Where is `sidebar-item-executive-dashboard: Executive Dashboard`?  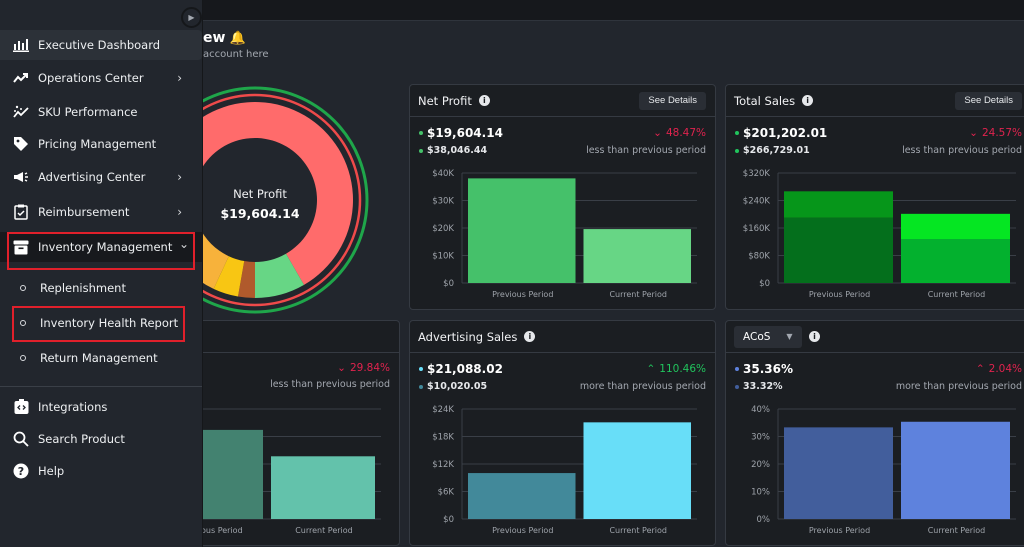 sidebar-item-executive-dashboard: Executive Dashboard is located at coordinates (101, 45).